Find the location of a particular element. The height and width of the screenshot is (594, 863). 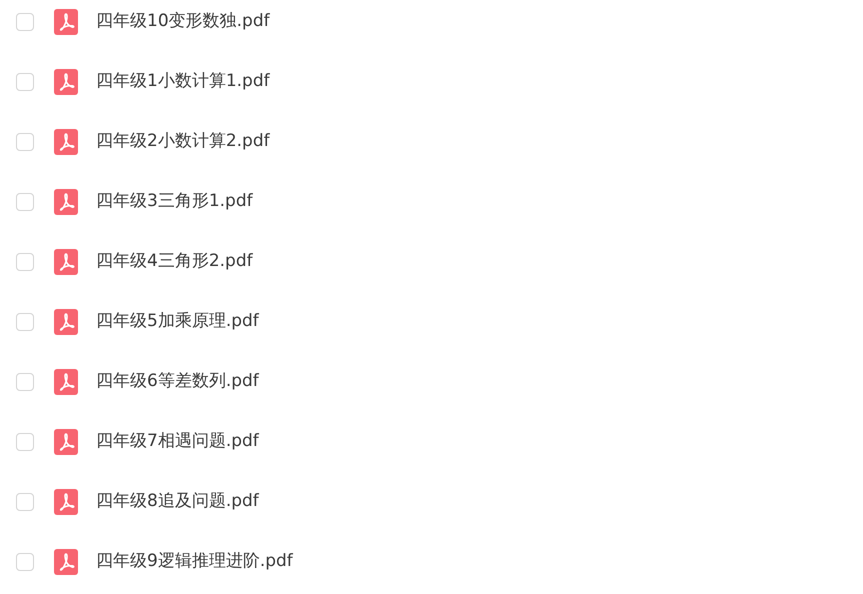

file-name: 四年级7相遇问题.pdf is located at coordinates (177, 442).